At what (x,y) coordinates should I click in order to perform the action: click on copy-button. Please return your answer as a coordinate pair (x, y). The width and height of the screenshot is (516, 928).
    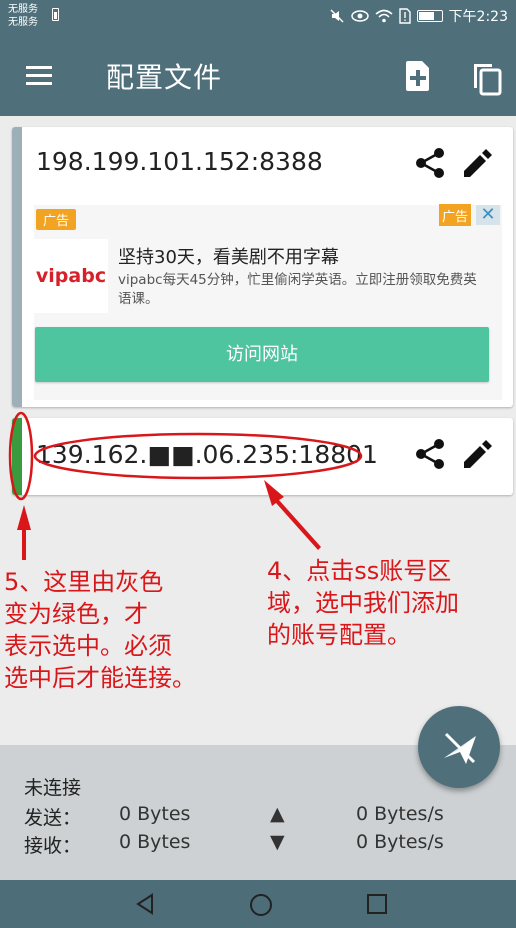
    Looking at the image, I should click on (488, 78).